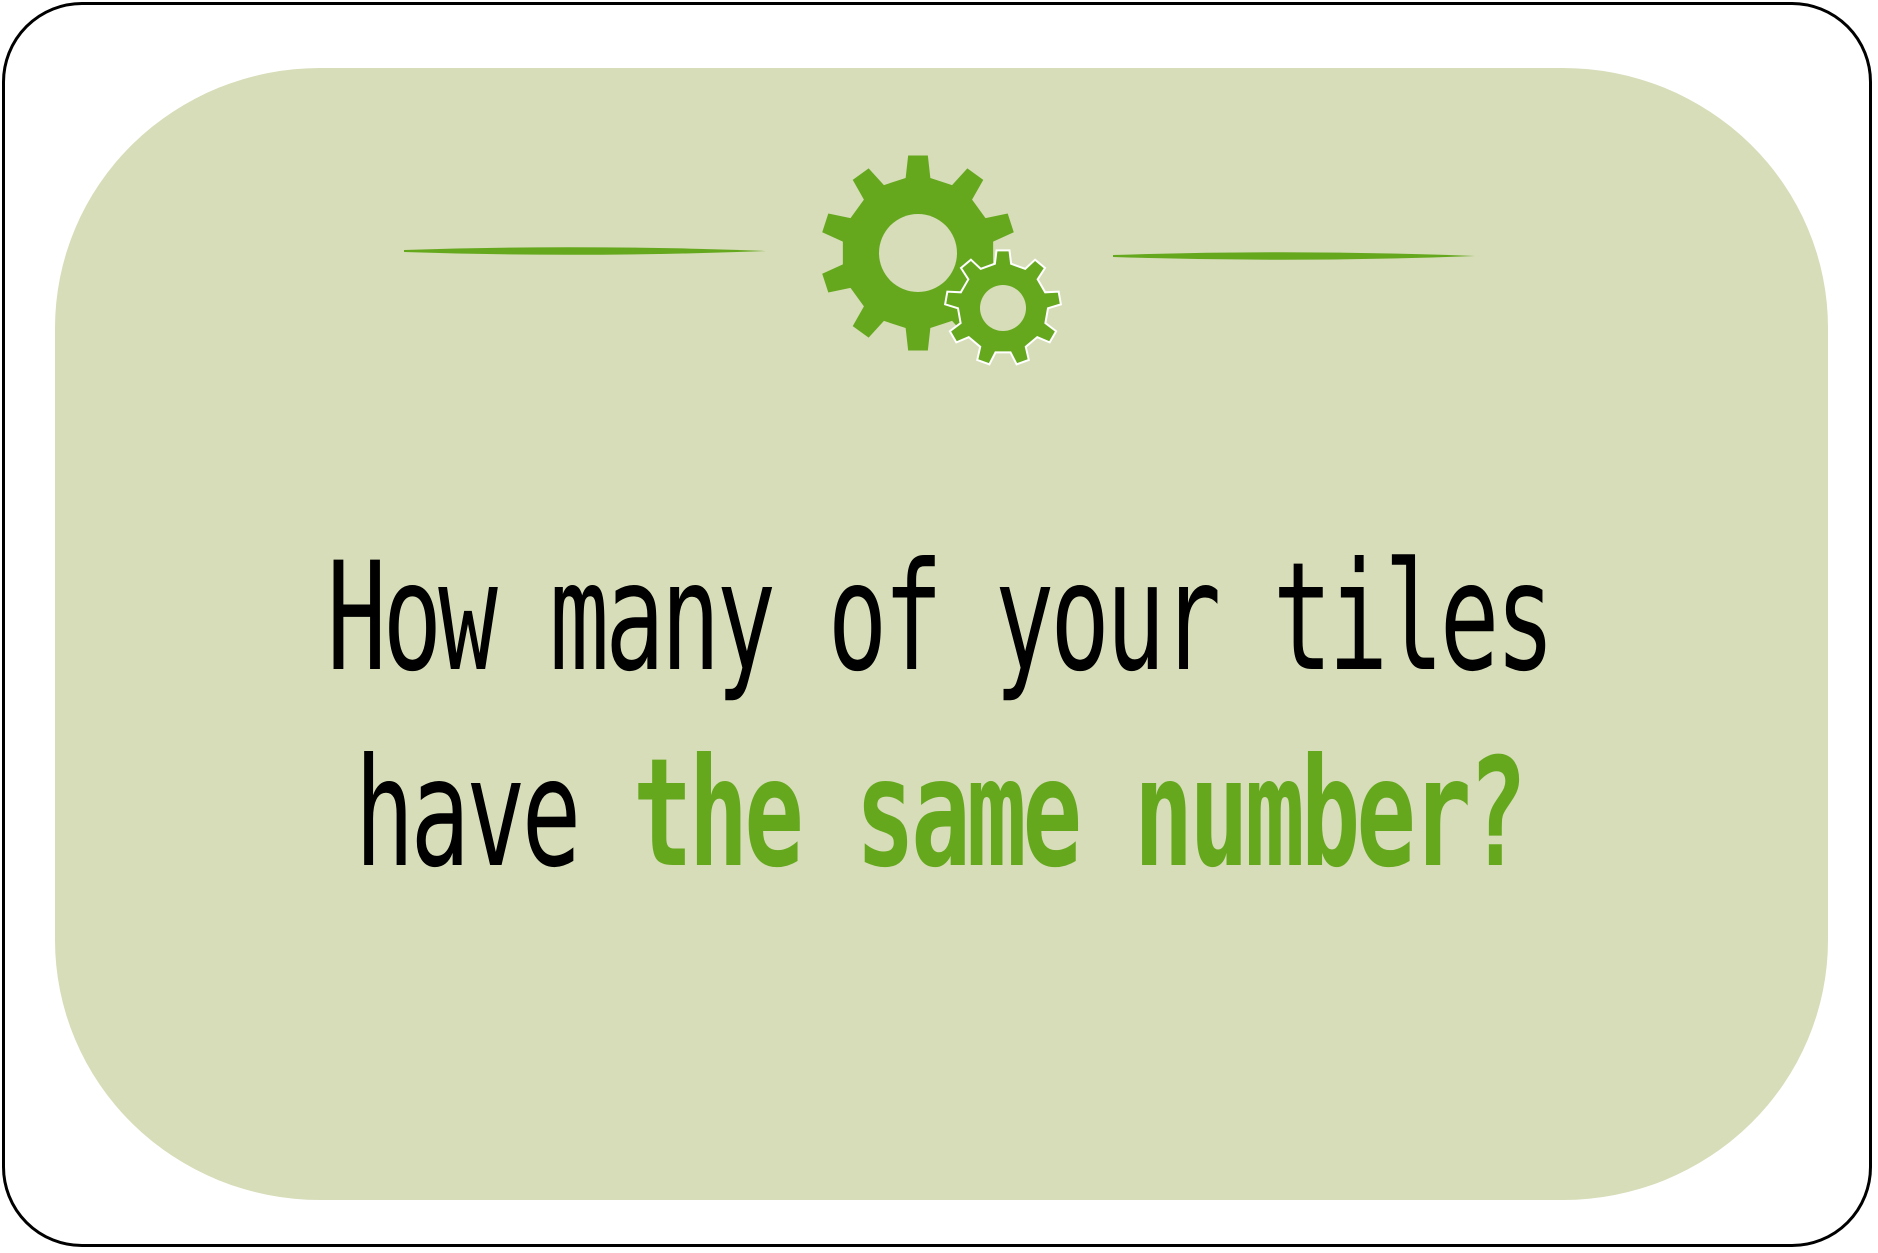 This screenshot has height=1253, width=1878. Describe the element at coordinates (1079, 814) in the screenshot. I see `question-highlight: the same number?` at that location.